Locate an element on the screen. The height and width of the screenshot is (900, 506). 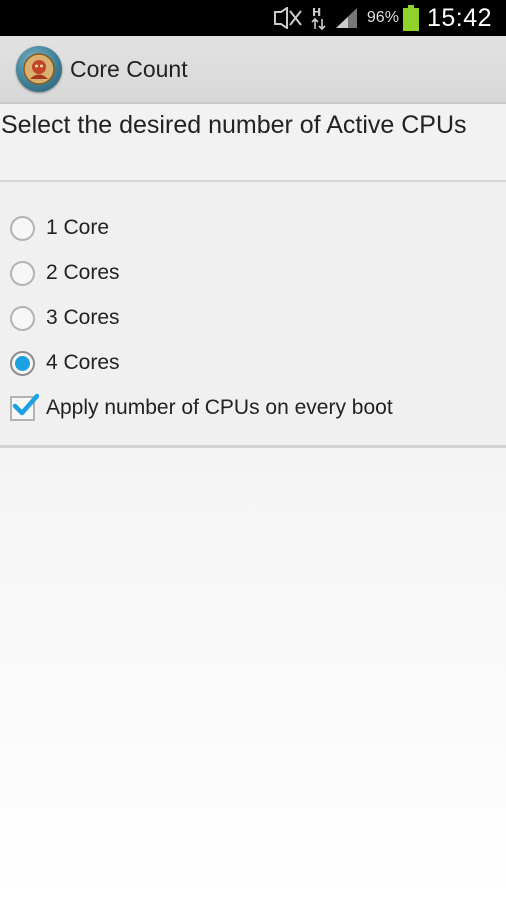
apply-on-boot-checkbox is located at coordinates (24, 407).